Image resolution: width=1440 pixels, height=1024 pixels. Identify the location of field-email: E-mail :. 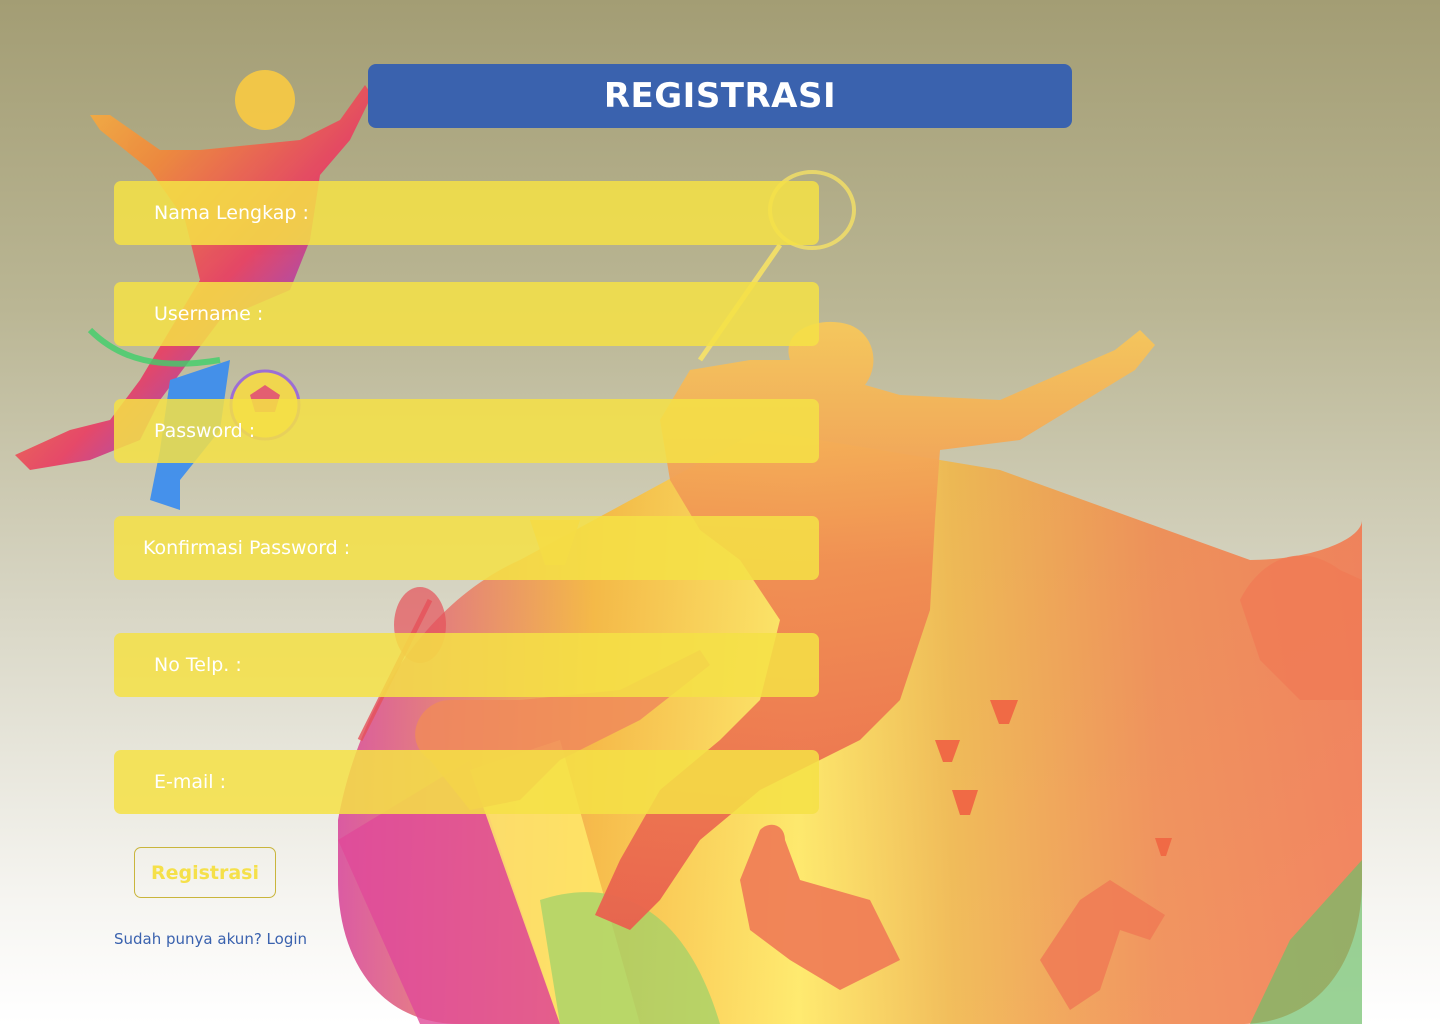
(466, 782).